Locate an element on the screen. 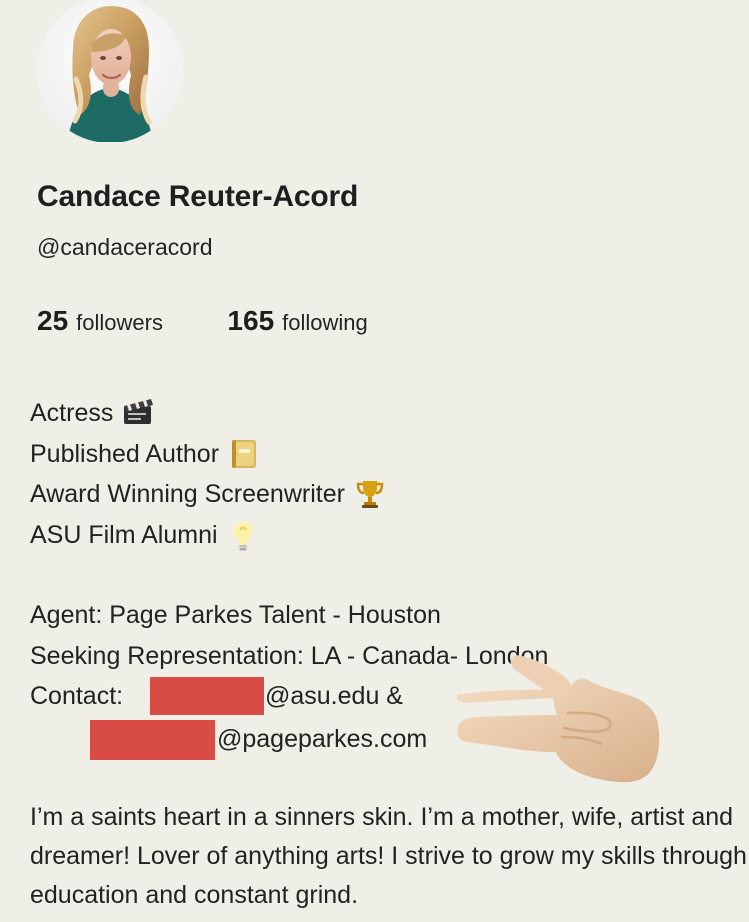  profile-handle: @candaceracord is located at coordinates (125, 247).